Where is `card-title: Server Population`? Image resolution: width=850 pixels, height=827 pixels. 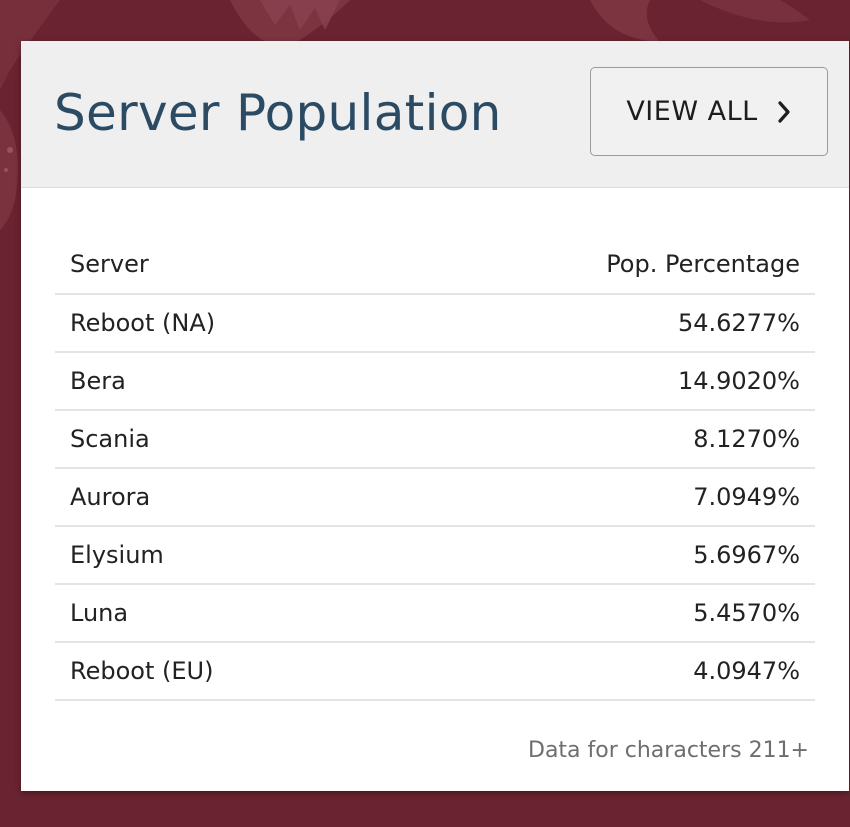
card-title: Server Population is located at coordinates (278, 113).